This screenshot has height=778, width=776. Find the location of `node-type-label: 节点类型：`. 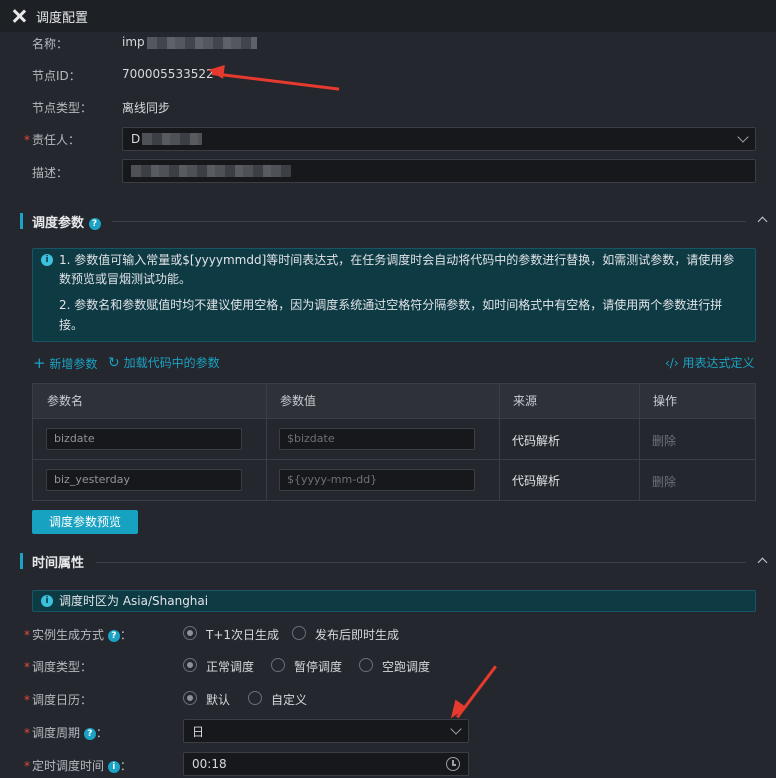

node-type-label: 节点类型： is located at coordinates (62, 108).